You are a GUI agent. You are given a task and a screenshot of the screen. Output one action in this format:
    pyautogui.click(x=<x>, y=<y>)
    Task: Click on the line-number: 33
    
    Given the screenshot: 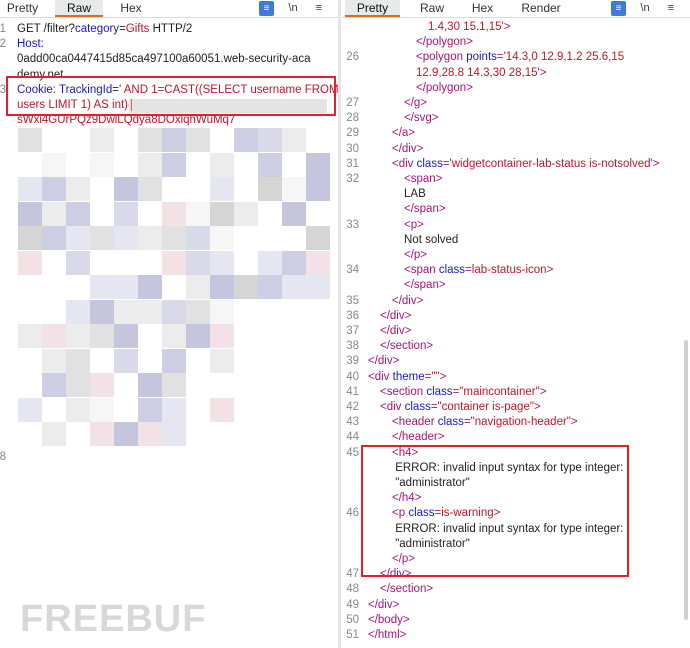 What is the action you would take?
    pyautogui.click(x=352, y=224)
    